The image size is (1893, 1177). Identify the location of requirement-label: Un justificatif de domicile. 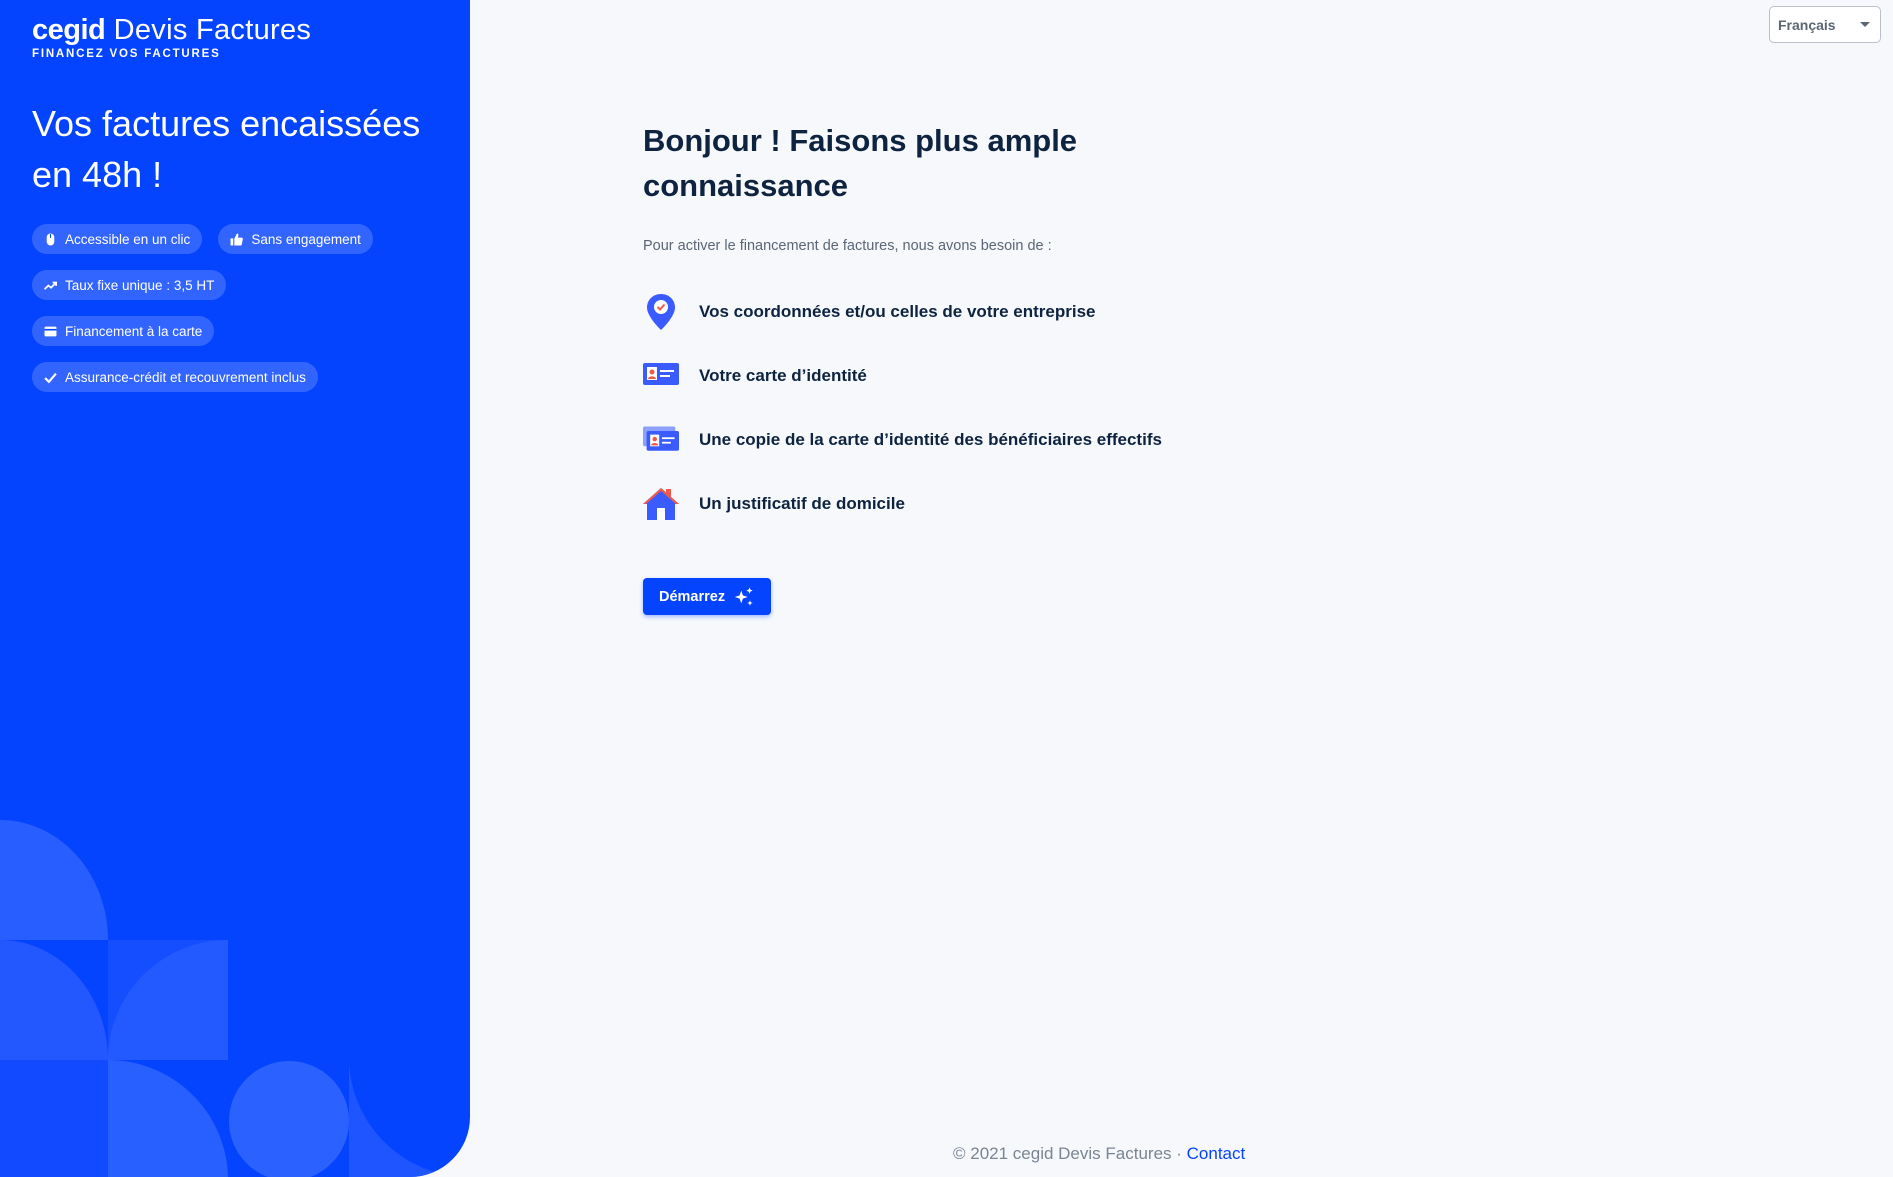
(802, 503).